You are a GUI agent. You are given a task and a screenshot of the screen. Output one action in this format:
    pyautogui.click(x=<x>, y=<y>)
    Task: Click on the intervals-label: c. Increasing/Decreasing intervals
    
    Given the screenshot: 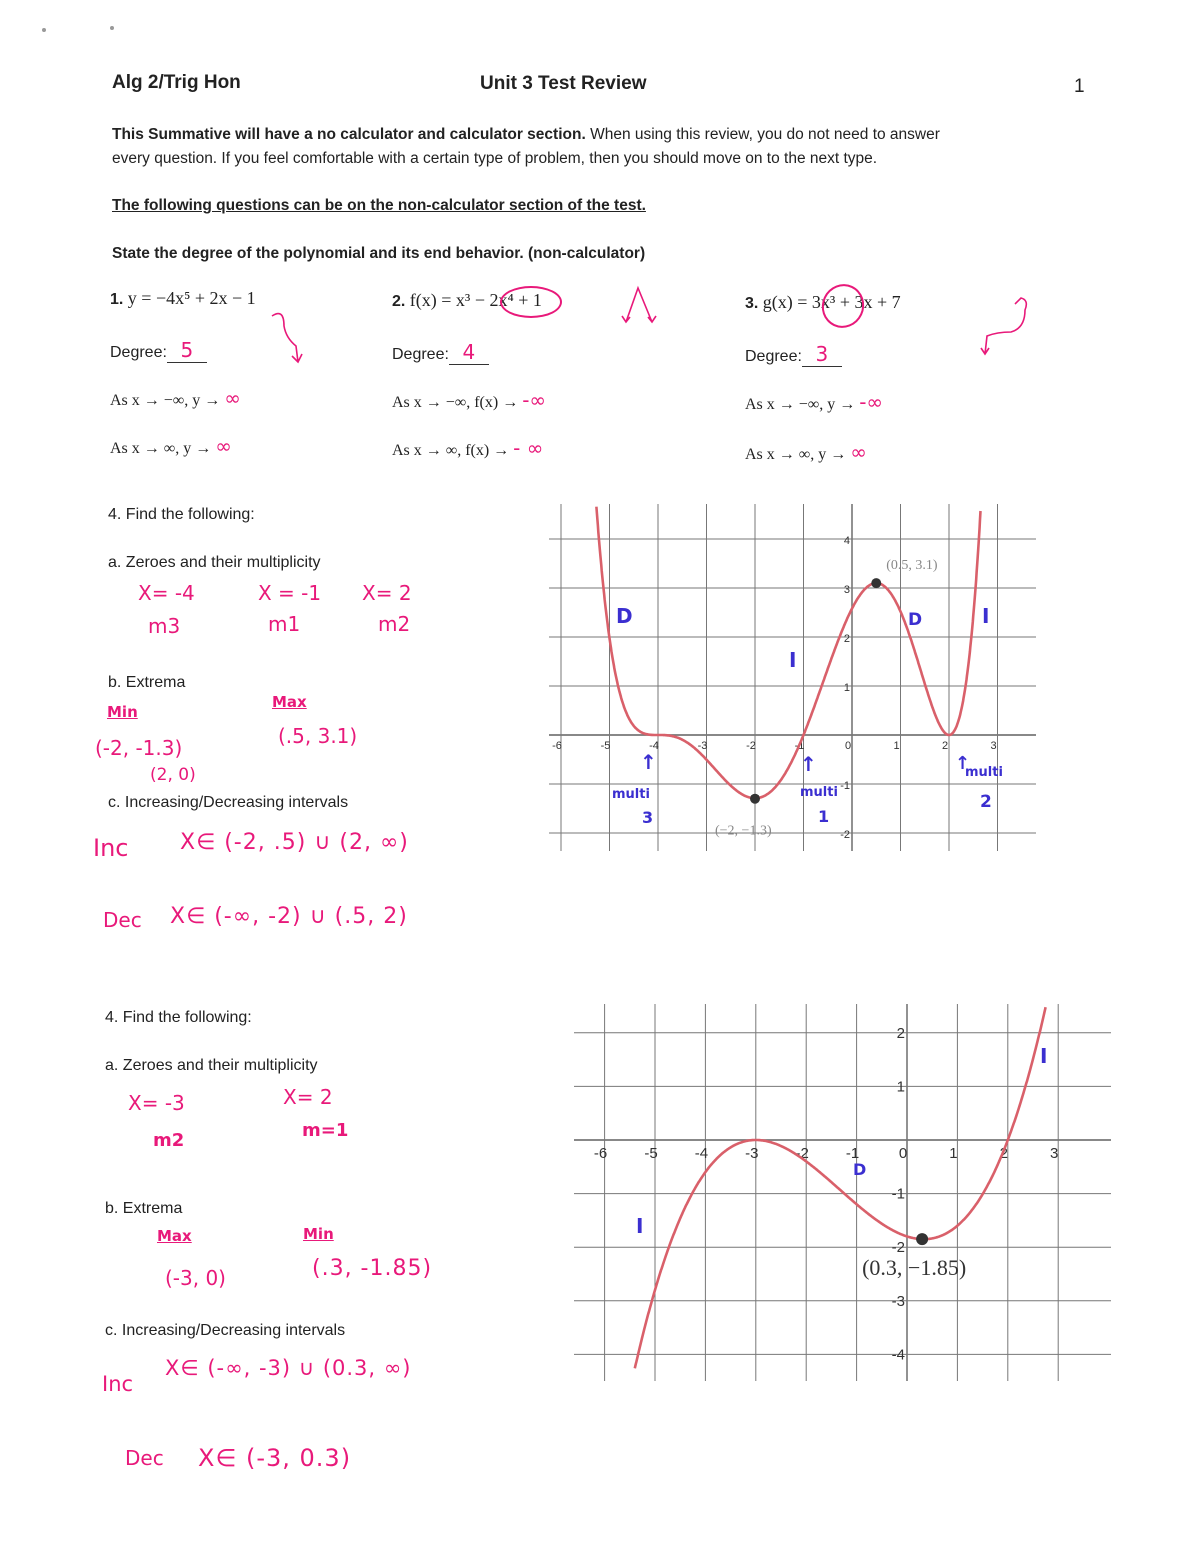 What is the action you would take?
    pyautogui.click(x=225, y=1330)
    